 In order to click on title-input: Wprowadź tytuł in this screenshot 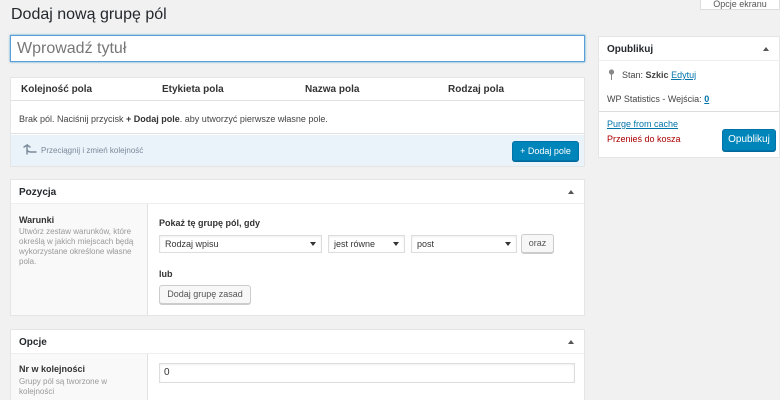, I will do `click(297, 48)`.